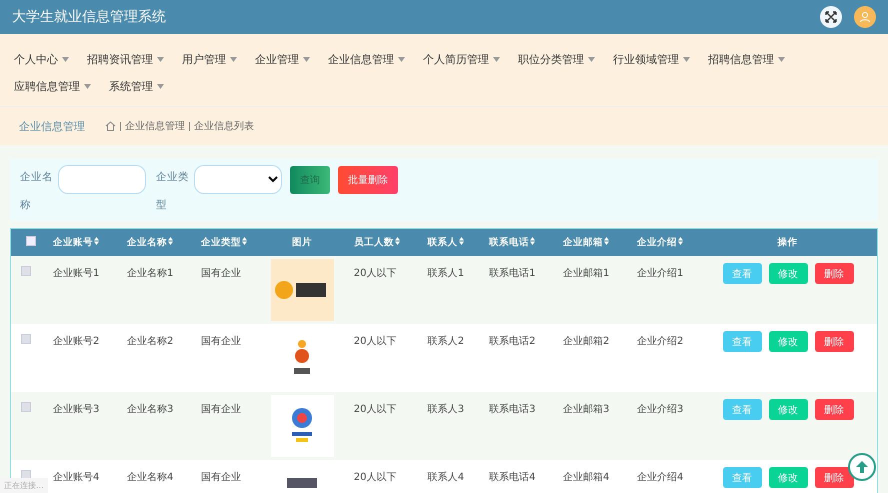 The width and height of the screenshot is (888, 493). Describe the element at coordinates (661, 358) in the screenshot. I see `table-cell: 企业介绍2` at that location.